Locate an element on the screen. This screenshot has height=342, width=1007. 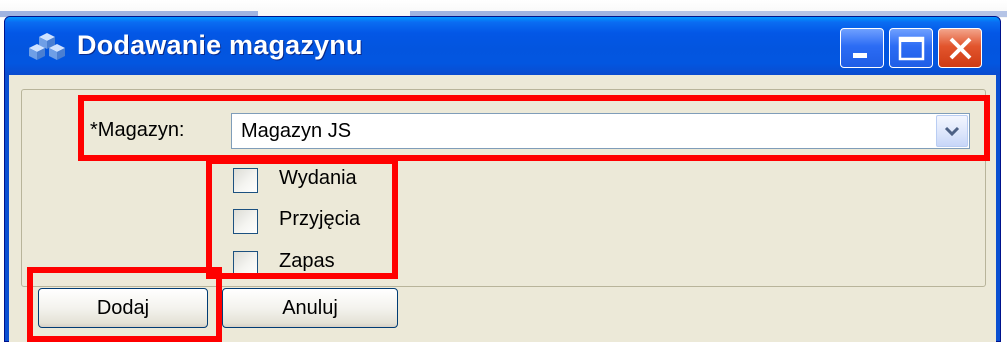
cubes-icon is located at coordinates (47, 46).